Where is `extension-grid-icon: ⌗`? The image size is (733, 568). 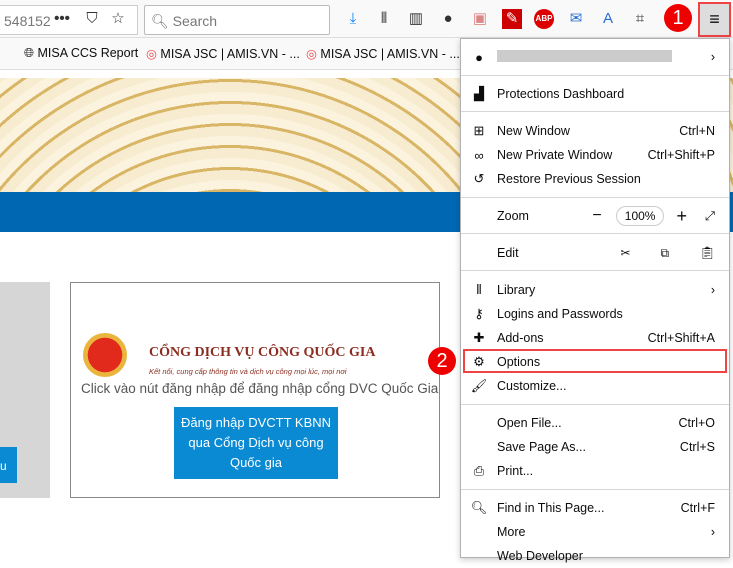 extension-grid-icon: ⌗ is located at coordinates (640, 19).